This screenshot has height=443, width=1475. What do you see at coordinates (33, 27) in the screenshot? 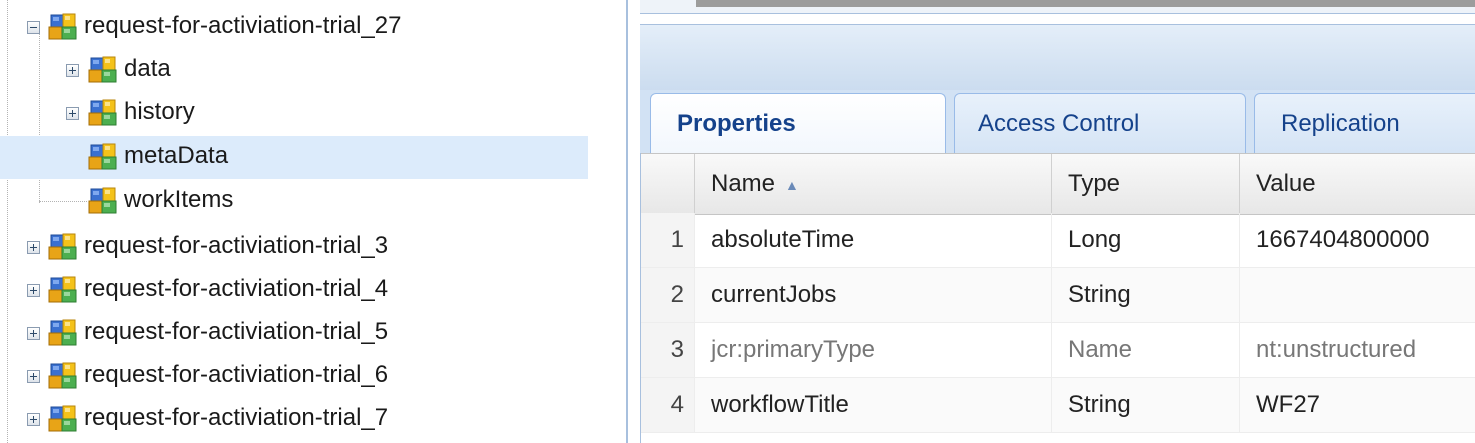
I see `collapse-minus-icon` at bounding box center [33, 27].